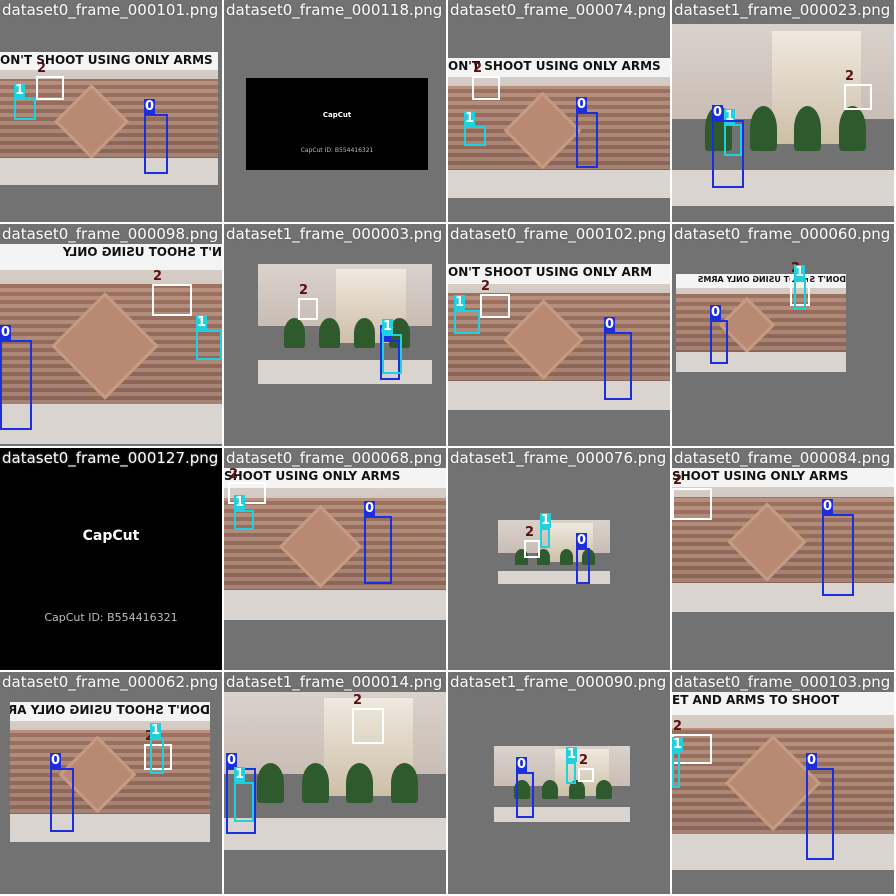 The image size is (896, 896). I want to click on wall-banner-text: N'T SHOOT USING ONLY, so click(111, 257).